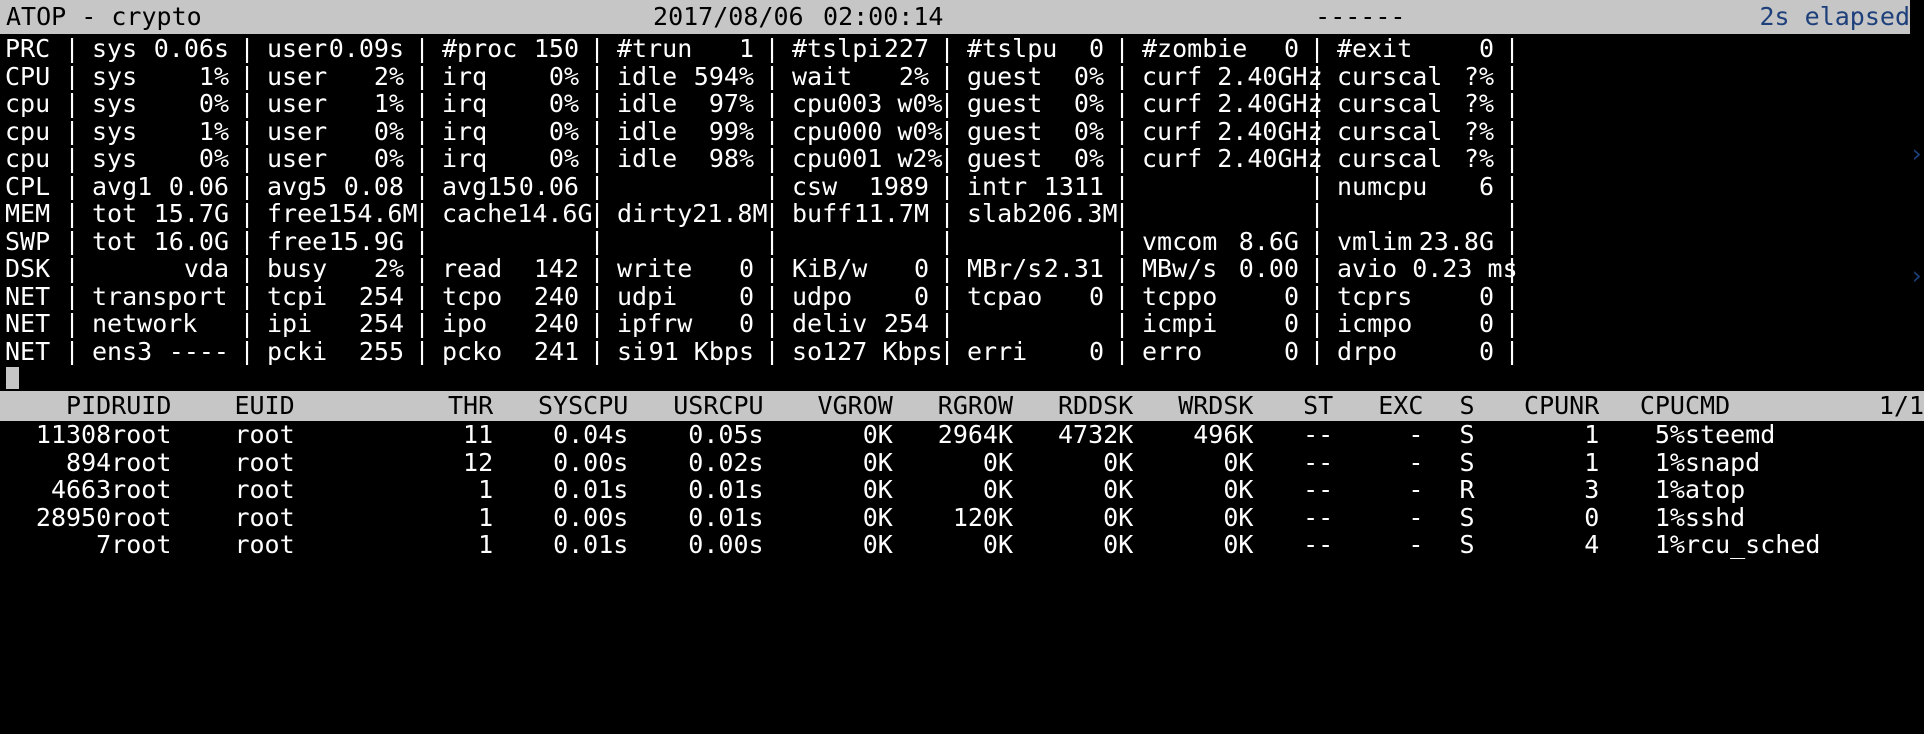  I want to click on sys-cell: tcppo 0, so click(1219, 297).